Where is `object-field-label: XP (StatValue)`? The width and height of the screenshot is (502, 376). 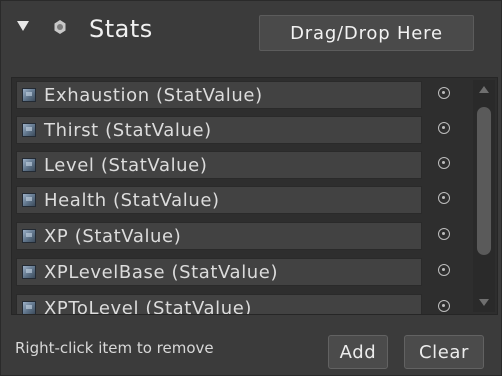
object-field-label: XP (StatValue) is located at coordinates (113, 236).